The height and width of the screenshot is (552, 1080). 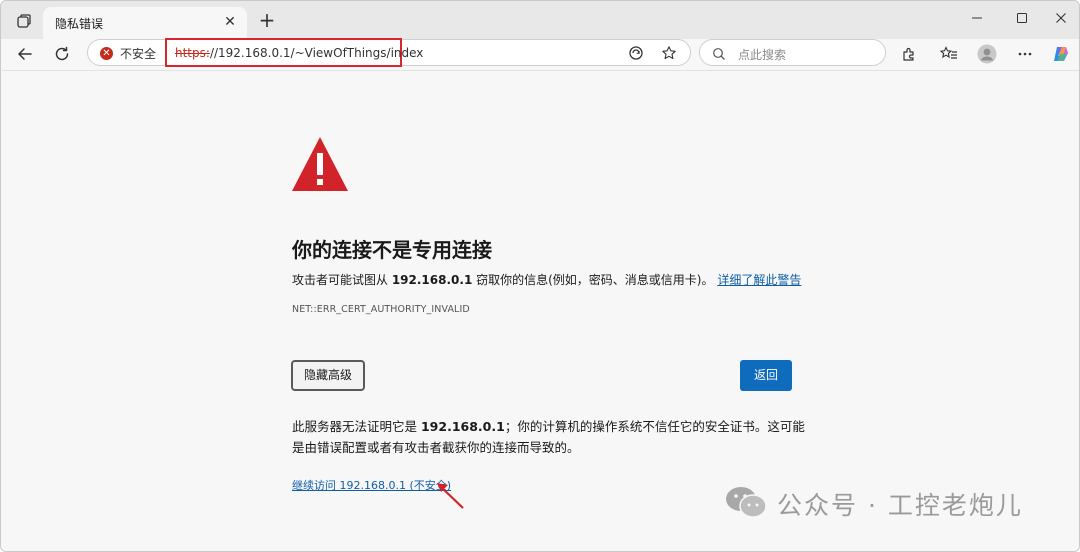 I want to click on favorites-list-icon, so click(x=949, y=54).